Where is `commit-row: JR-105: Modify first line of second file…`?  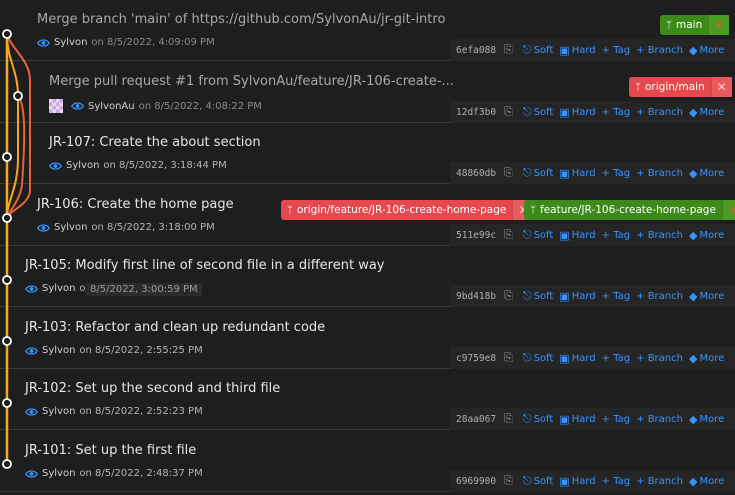 commit-row: JR-105: Modify first line of second file… is located at coordinates (367, 276).